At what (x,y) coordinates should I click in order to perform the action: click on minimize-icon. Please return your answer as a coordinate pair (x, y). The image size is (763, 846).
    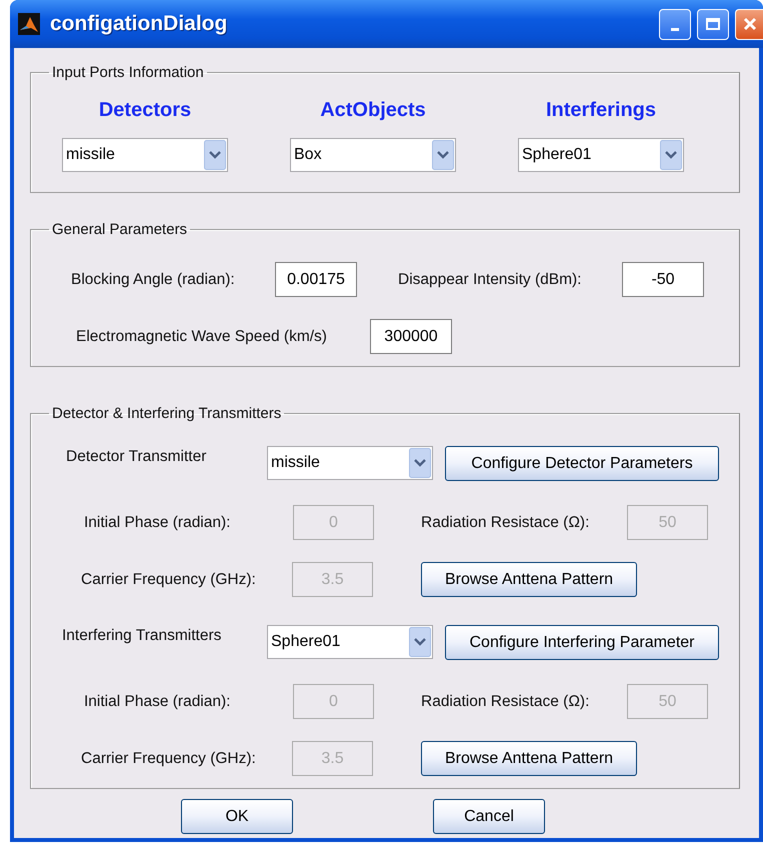
    Looking at the image, I should click on (675, 29).